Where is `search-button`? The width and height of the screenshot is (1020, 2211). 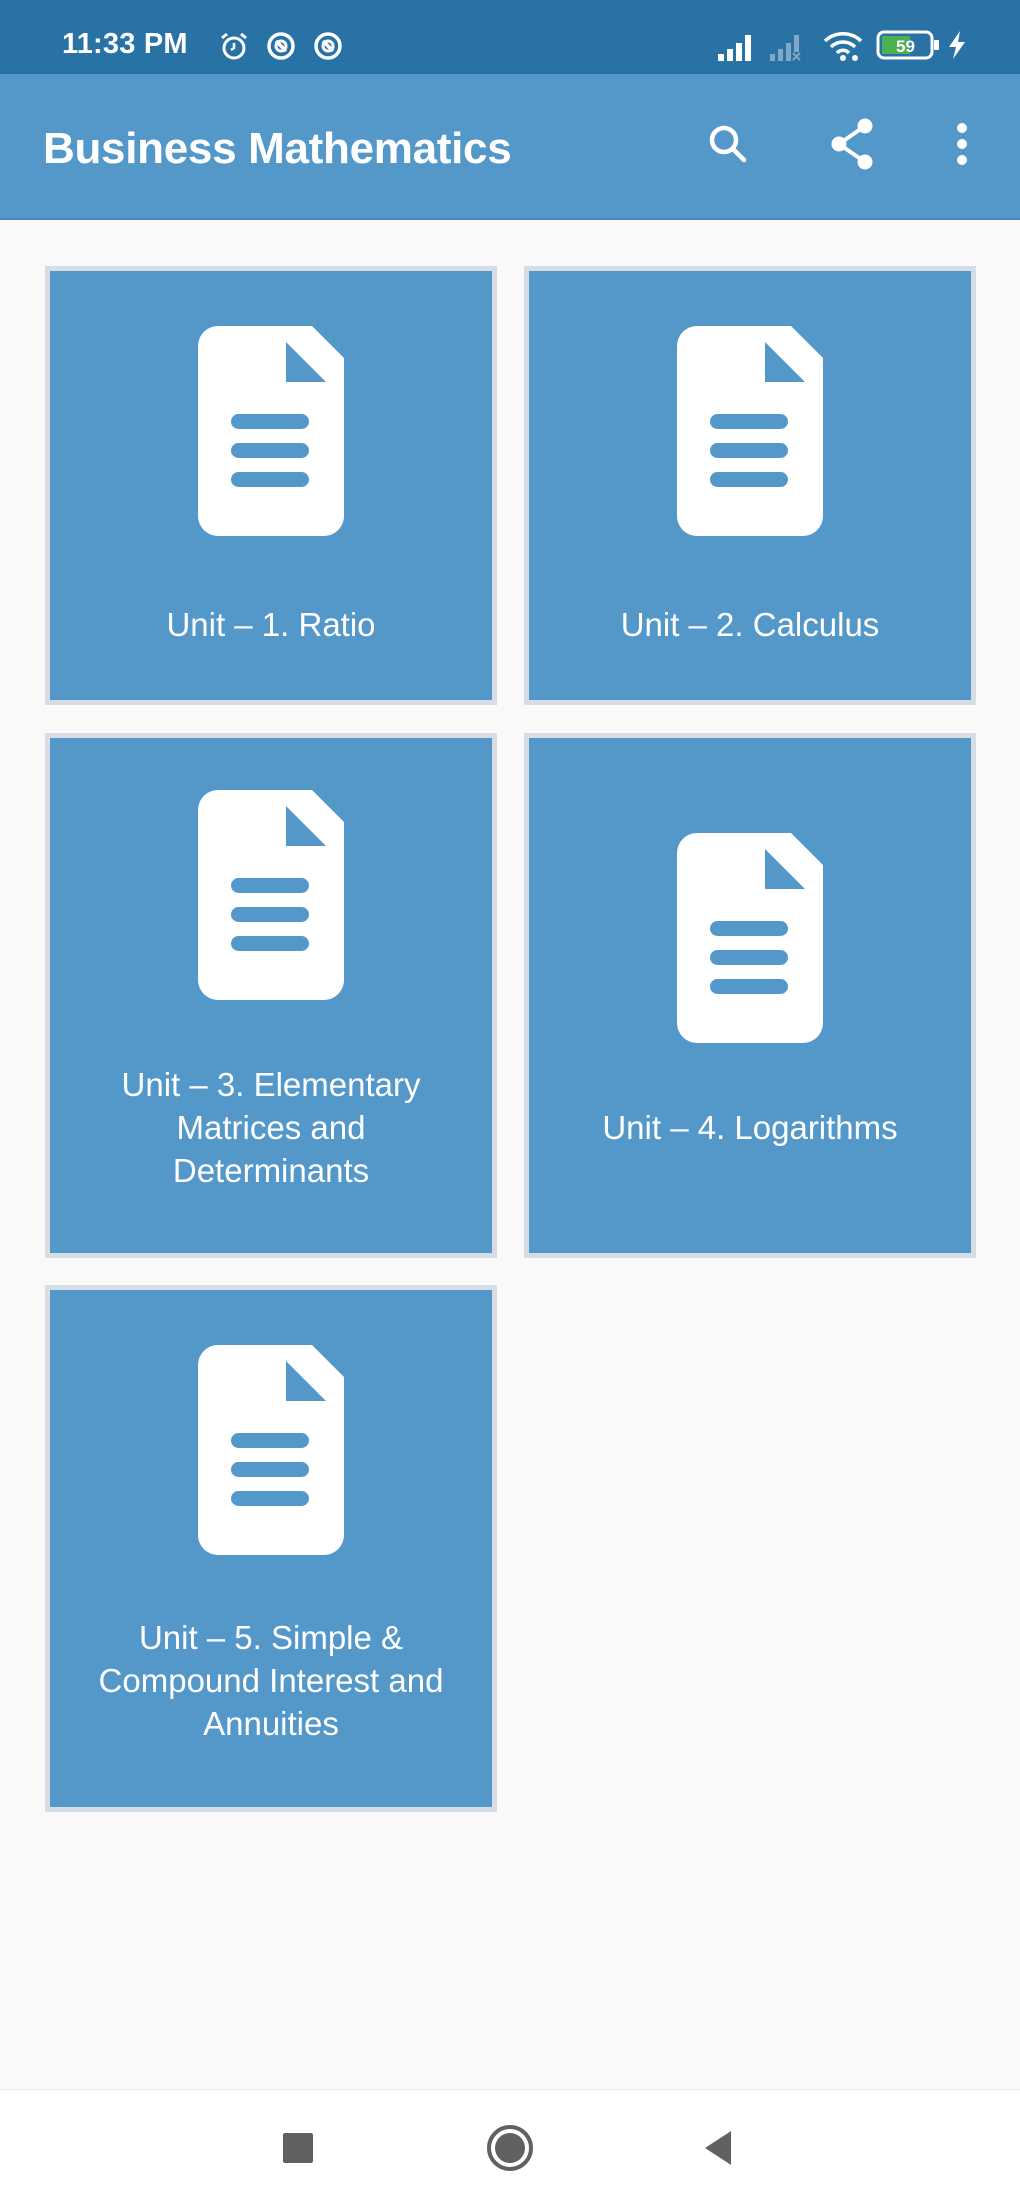
search-button is located at coordinates (728, 146).